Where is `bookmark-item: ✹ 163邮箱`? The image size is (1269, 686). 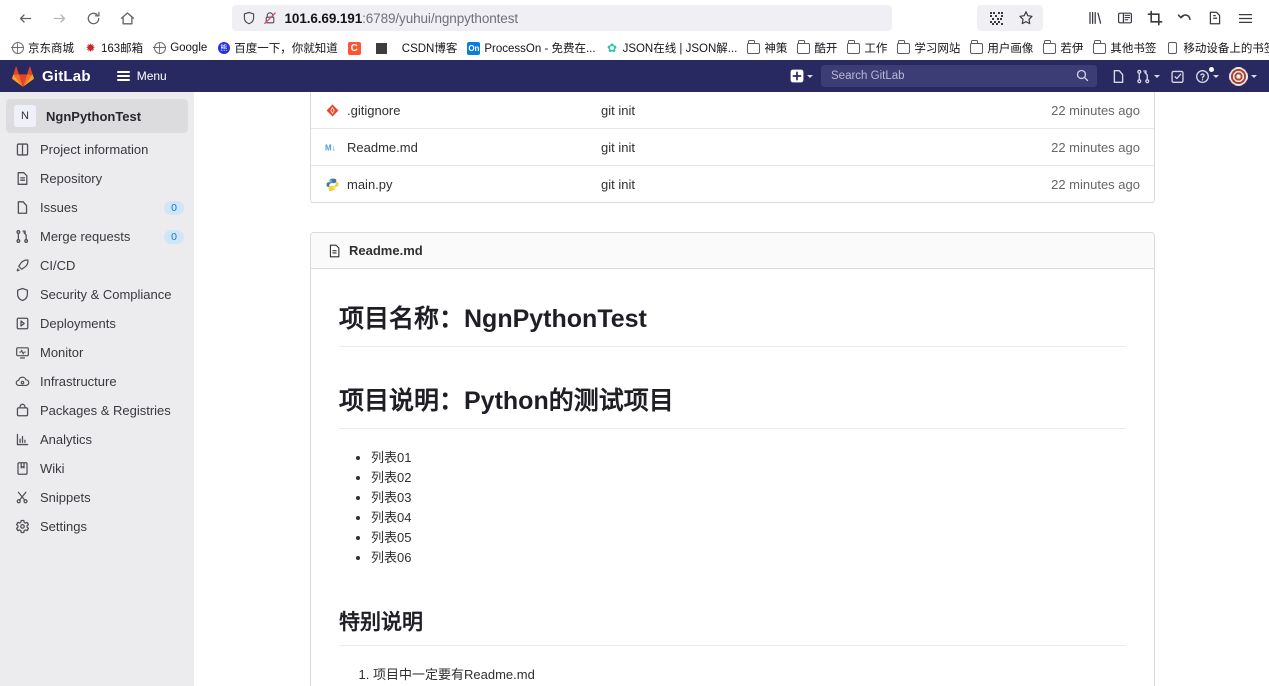 bookmark-item: ✹ 163邮箱 is located at coordinates (113, 48).